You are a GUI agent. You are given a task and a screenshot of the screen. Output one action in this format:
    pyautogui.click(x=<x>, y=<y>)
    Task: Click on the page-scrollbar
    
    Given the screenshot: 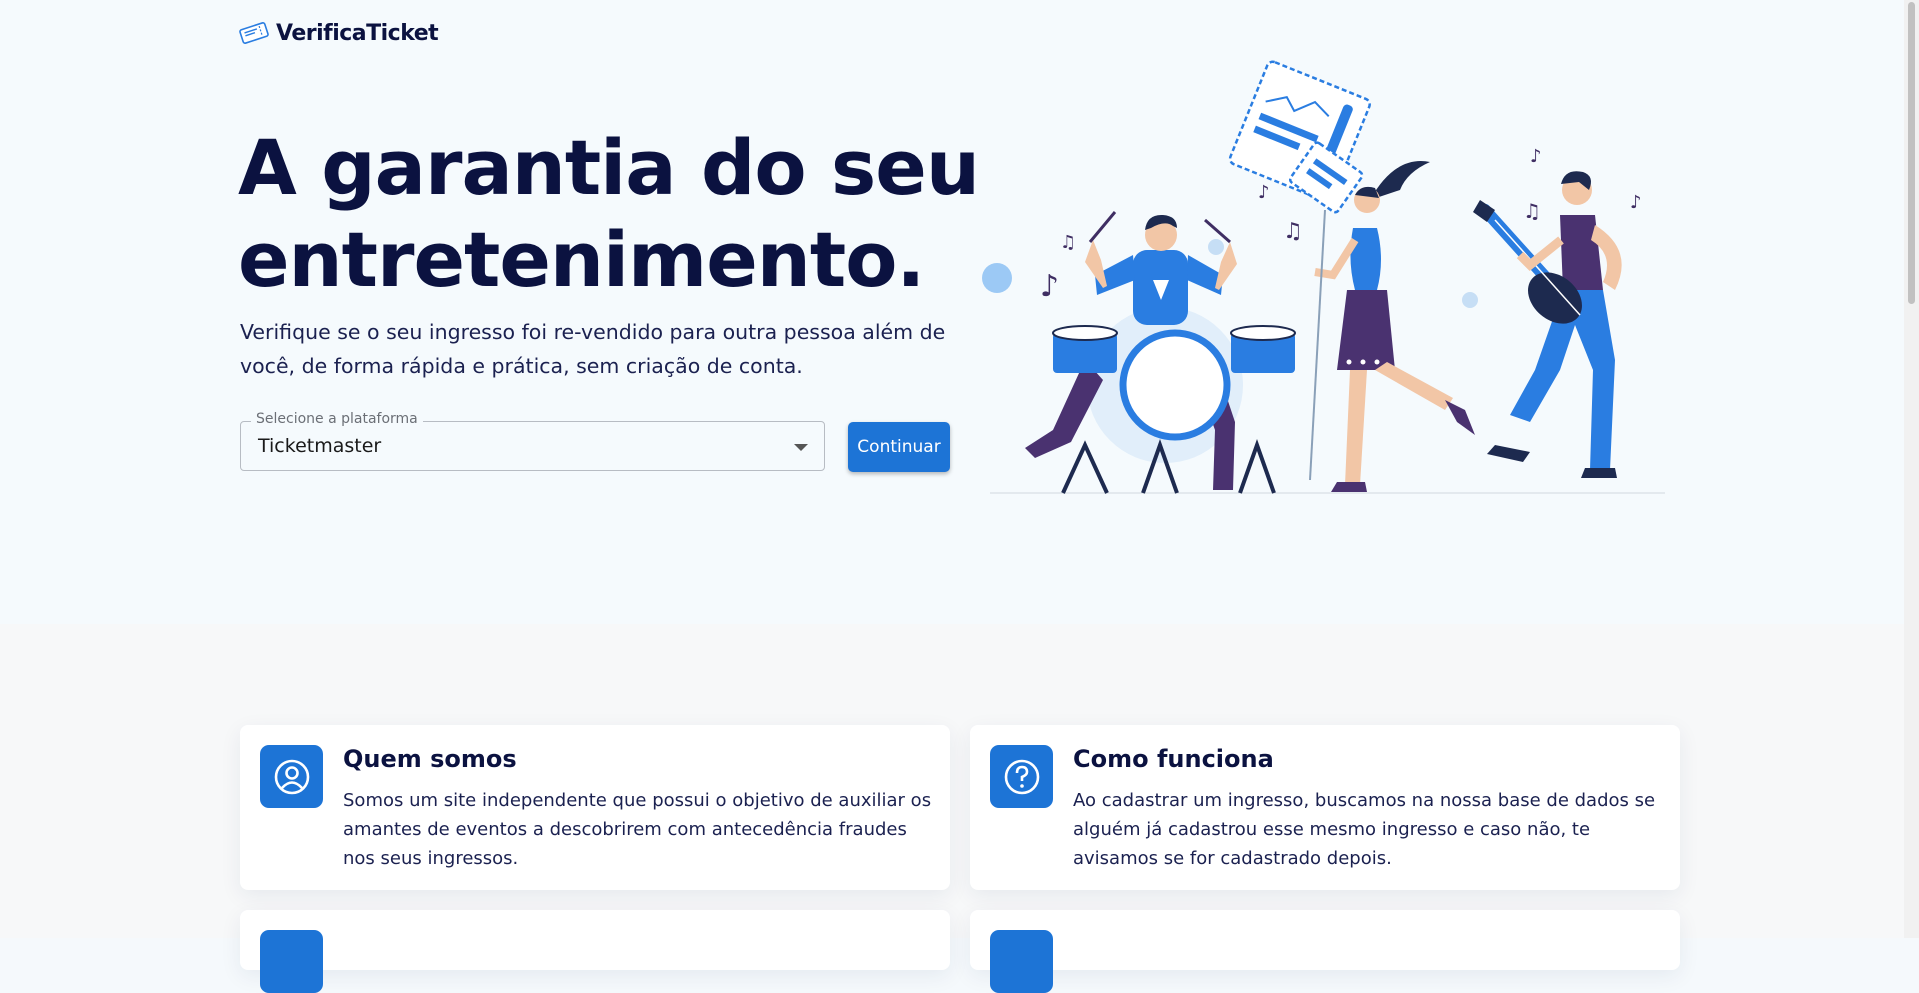 What is the action you would take?
    pyautogui.click(x=1911, y=469)
    